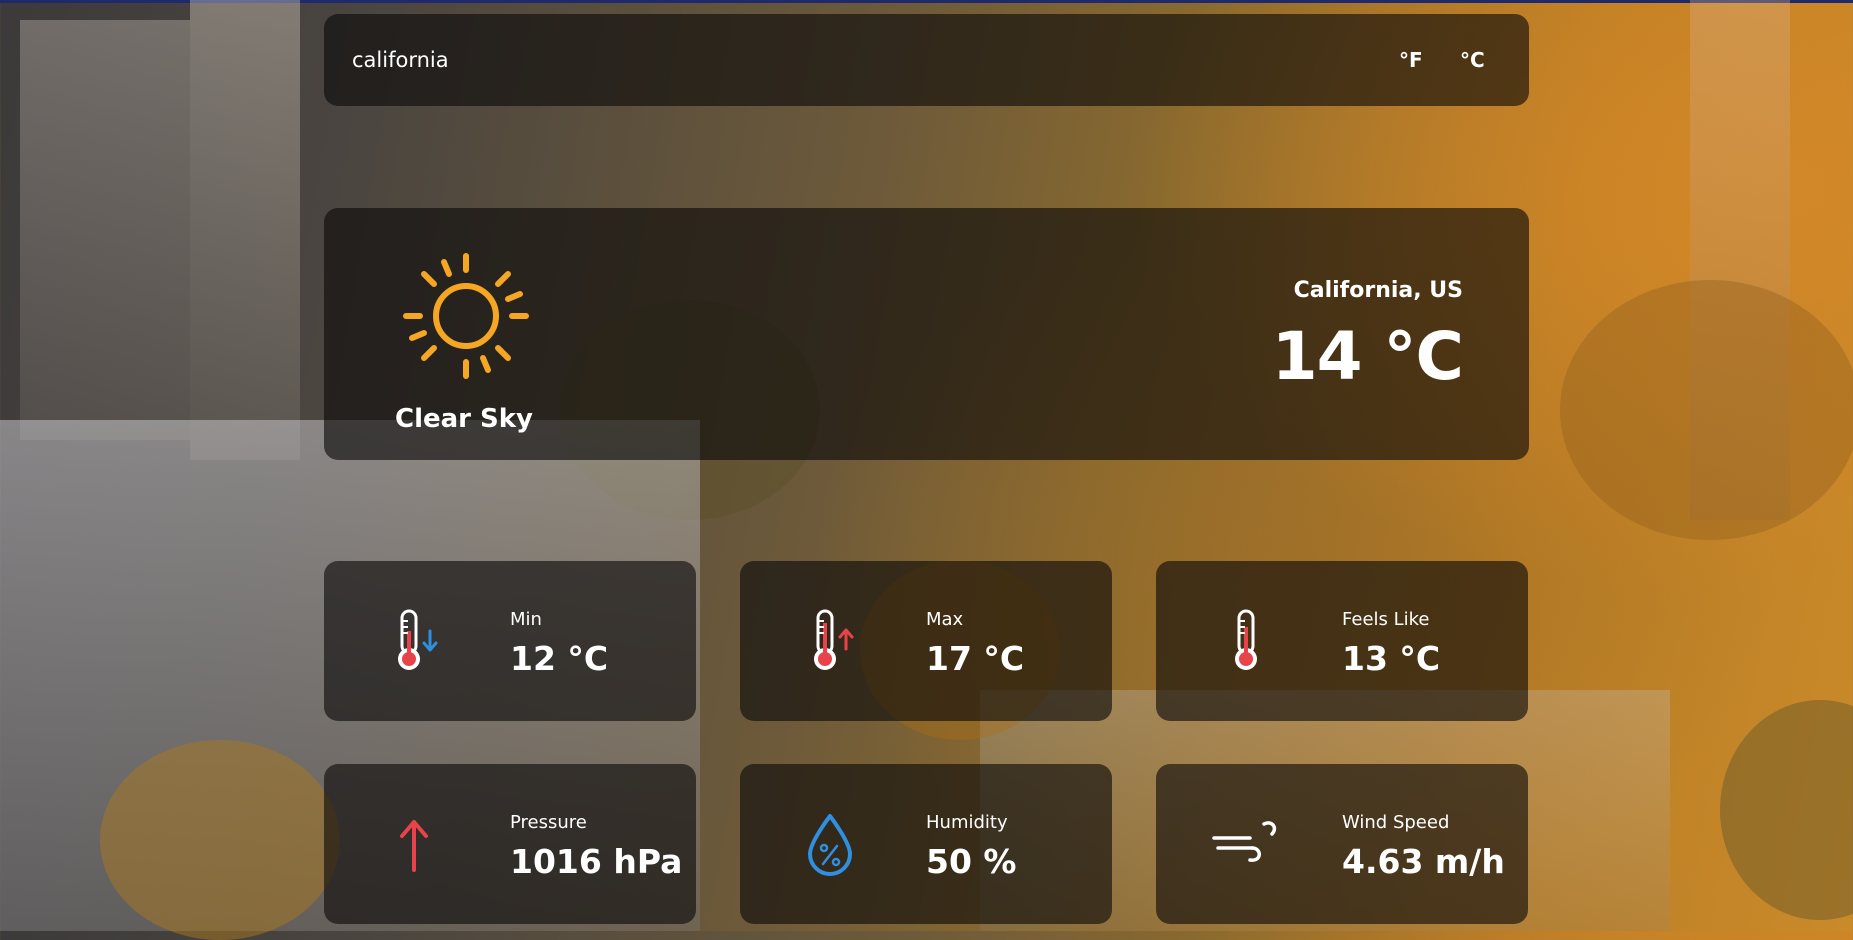 This screenshot has width=1853, height=940. I want to click on thermometer-icon, so click(1246, 639).